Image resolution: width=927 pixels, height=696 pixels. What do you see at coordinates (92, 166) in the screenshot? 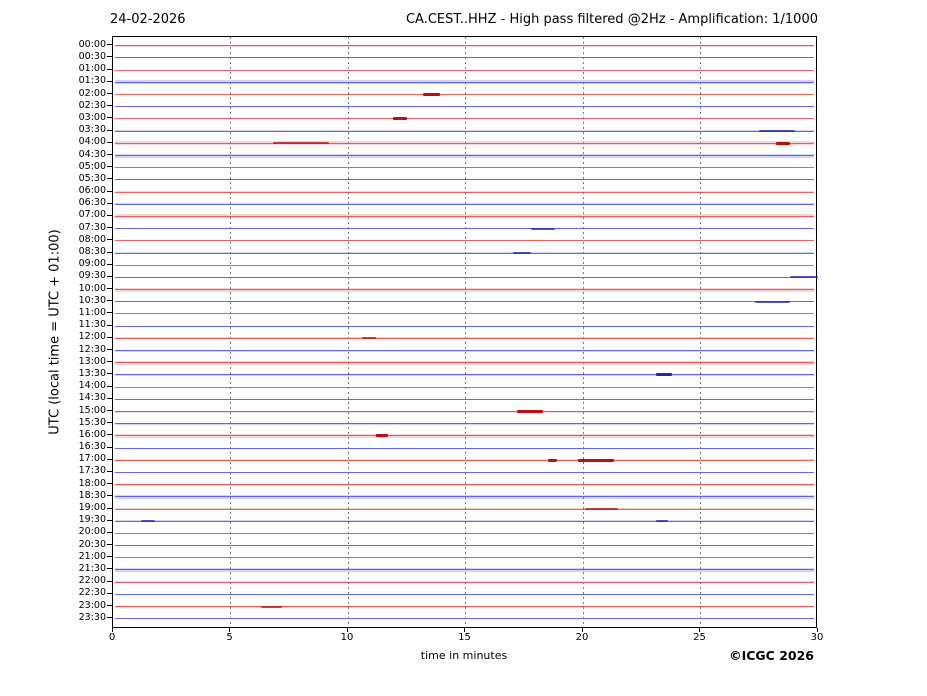
I see `trace-time-label: 05:00` at bounding box center [92, 166].